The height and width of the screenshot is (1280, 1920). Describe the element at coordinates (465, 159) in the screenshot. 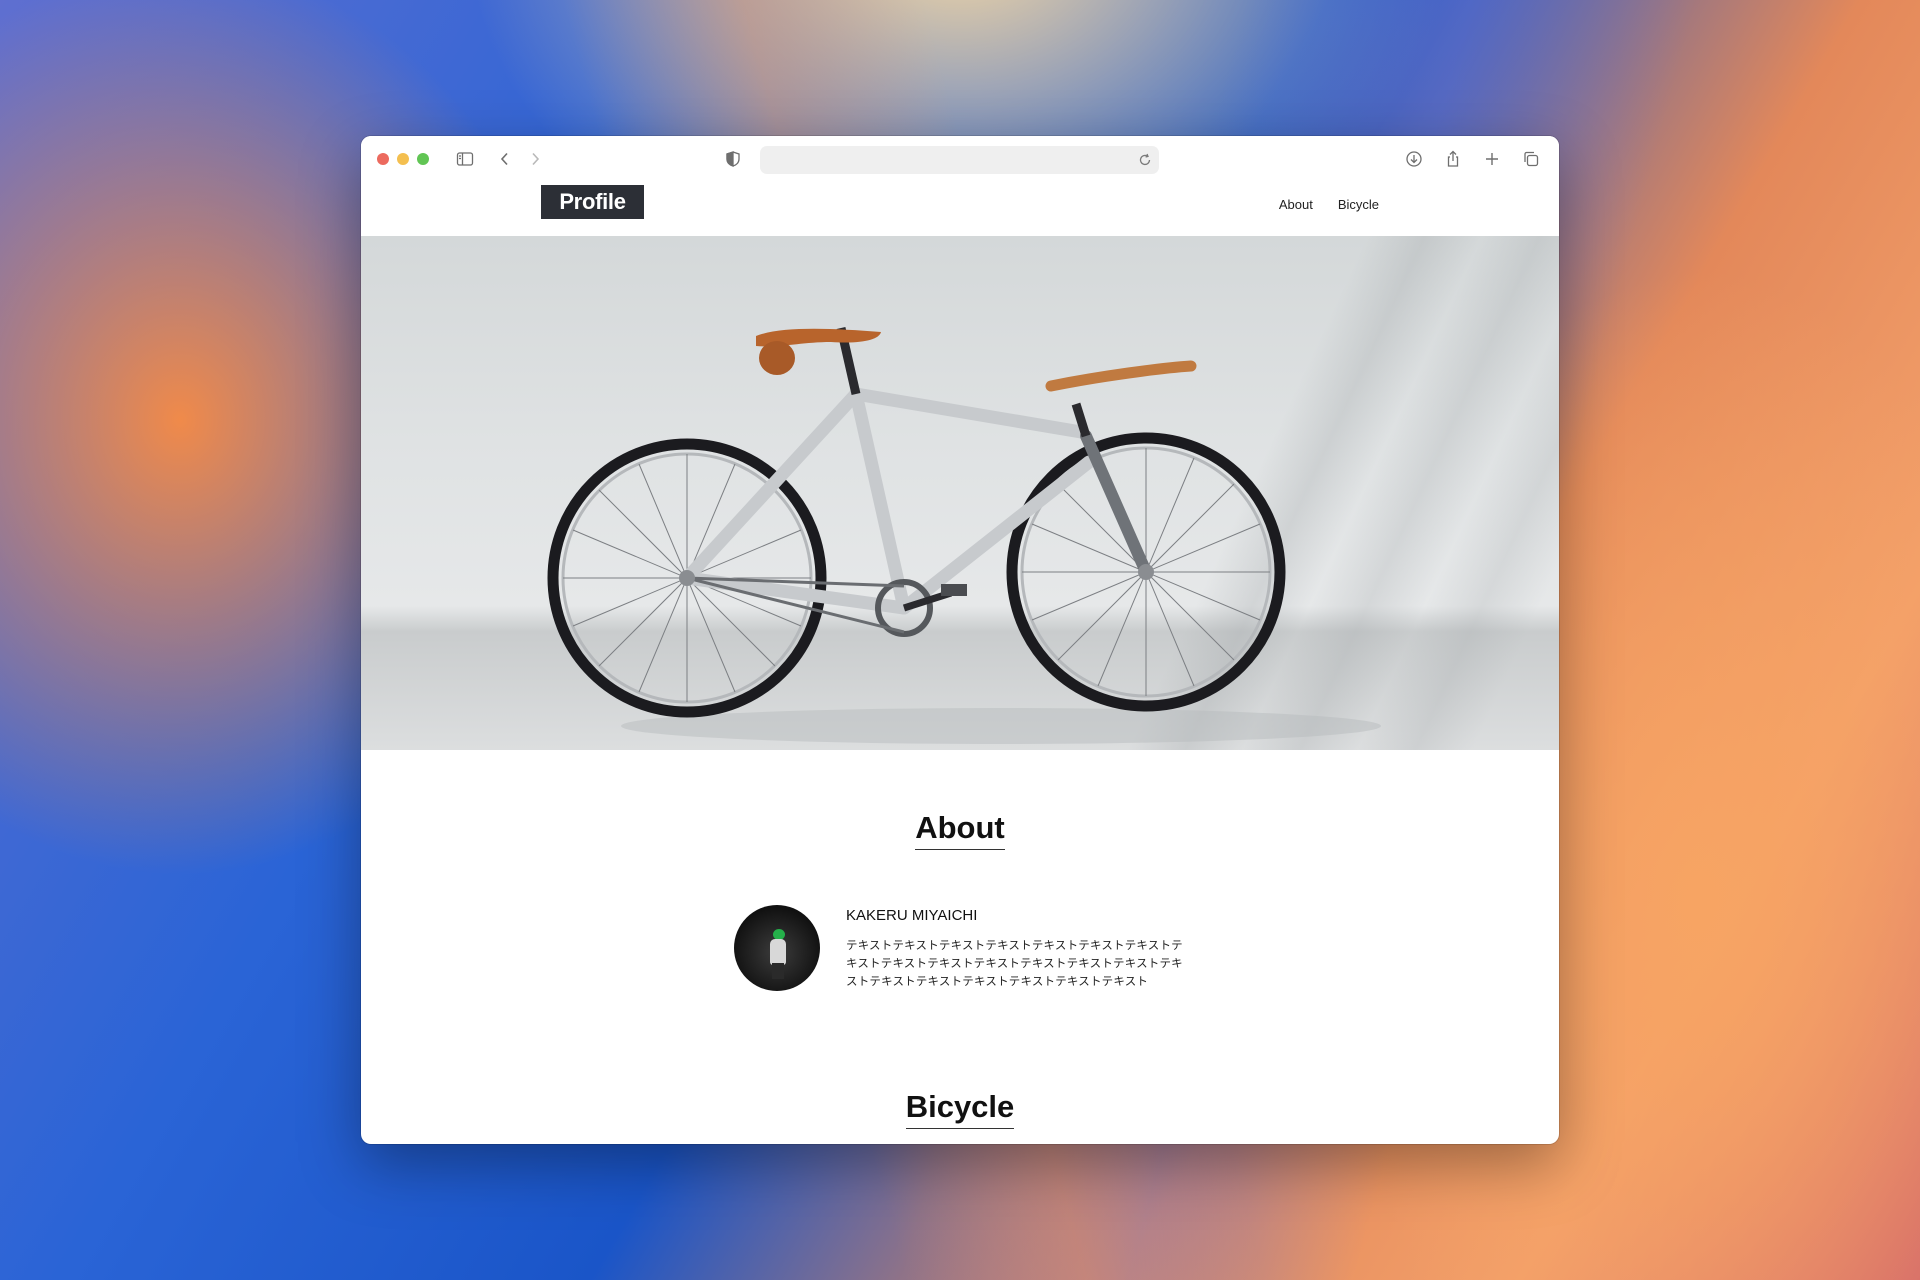

I see `sidebar-icon` at that location.